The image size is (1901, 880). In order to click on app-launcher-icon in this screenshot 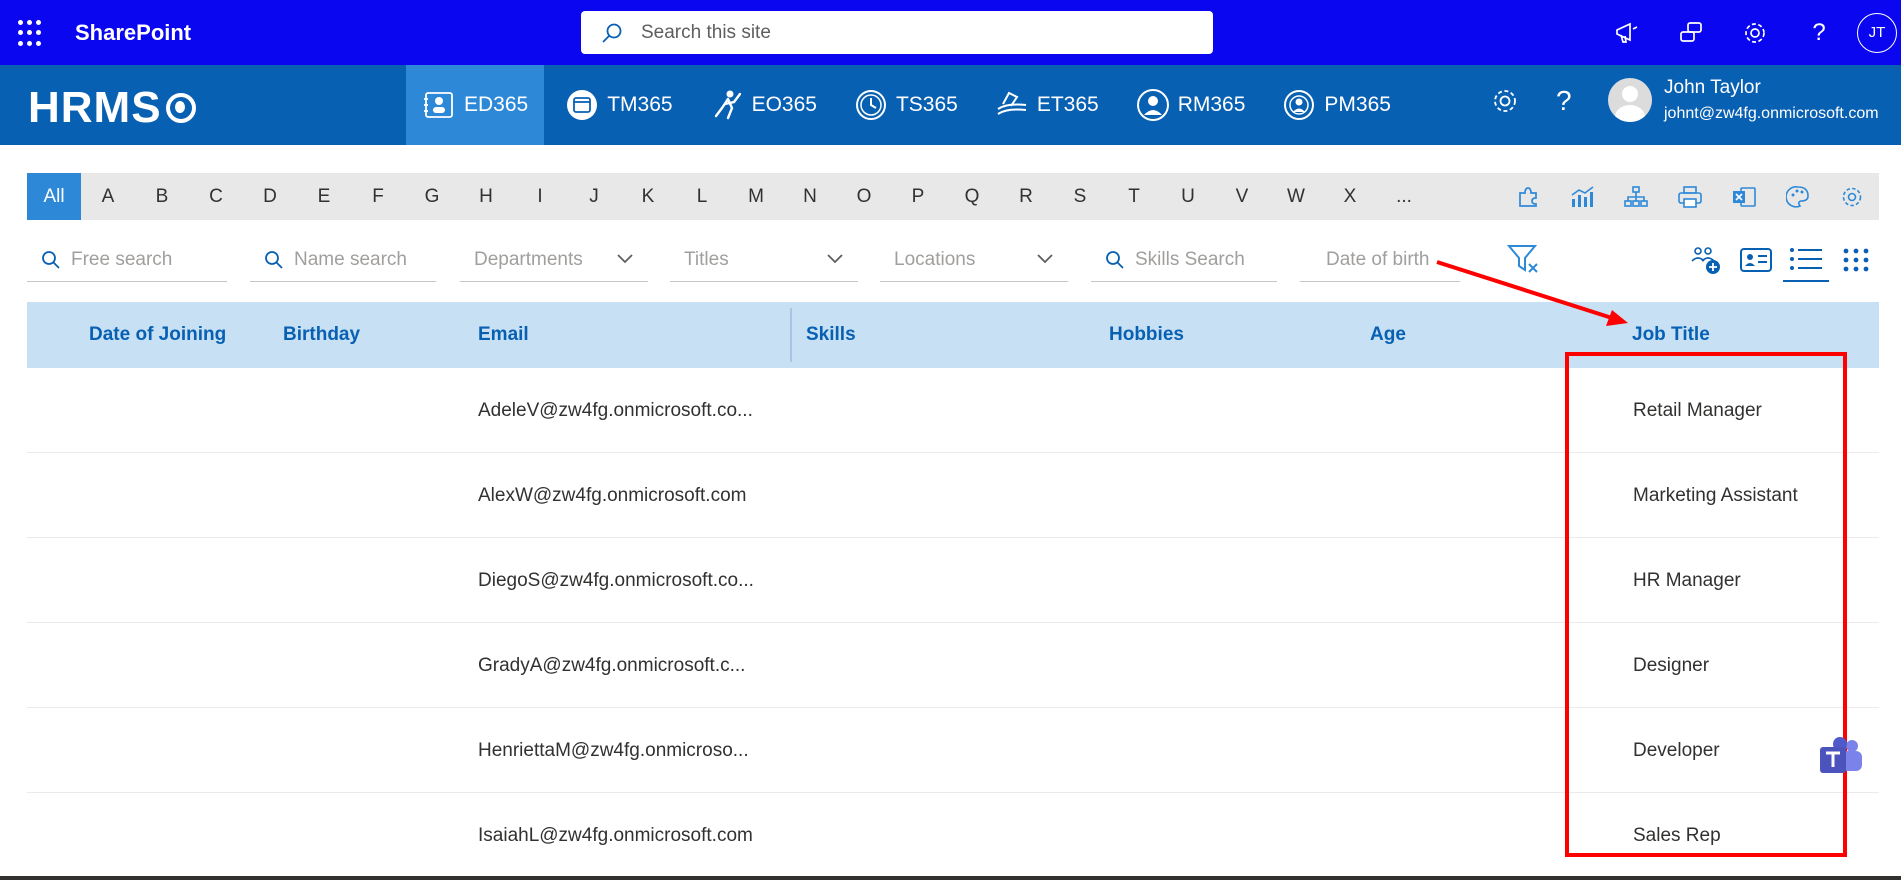, I will do `click(32, 34)`.